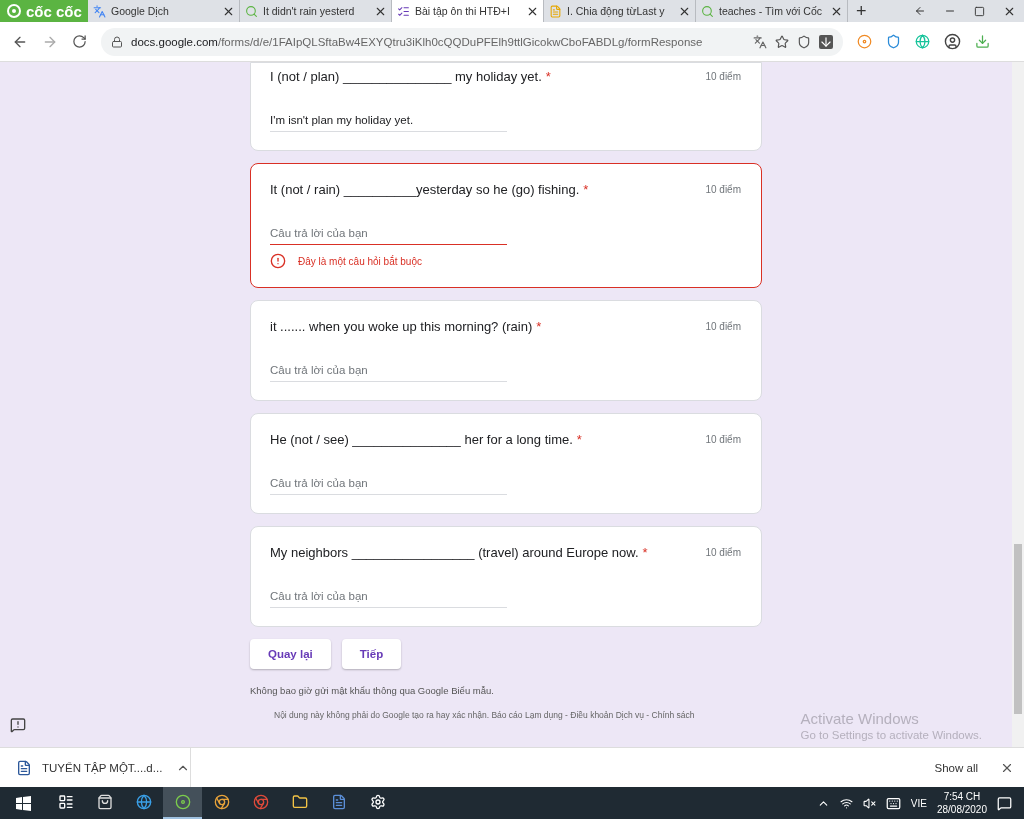 The width and height of the screenshot is (1024, 819). I want to click on download-icon, so click(826, 41).